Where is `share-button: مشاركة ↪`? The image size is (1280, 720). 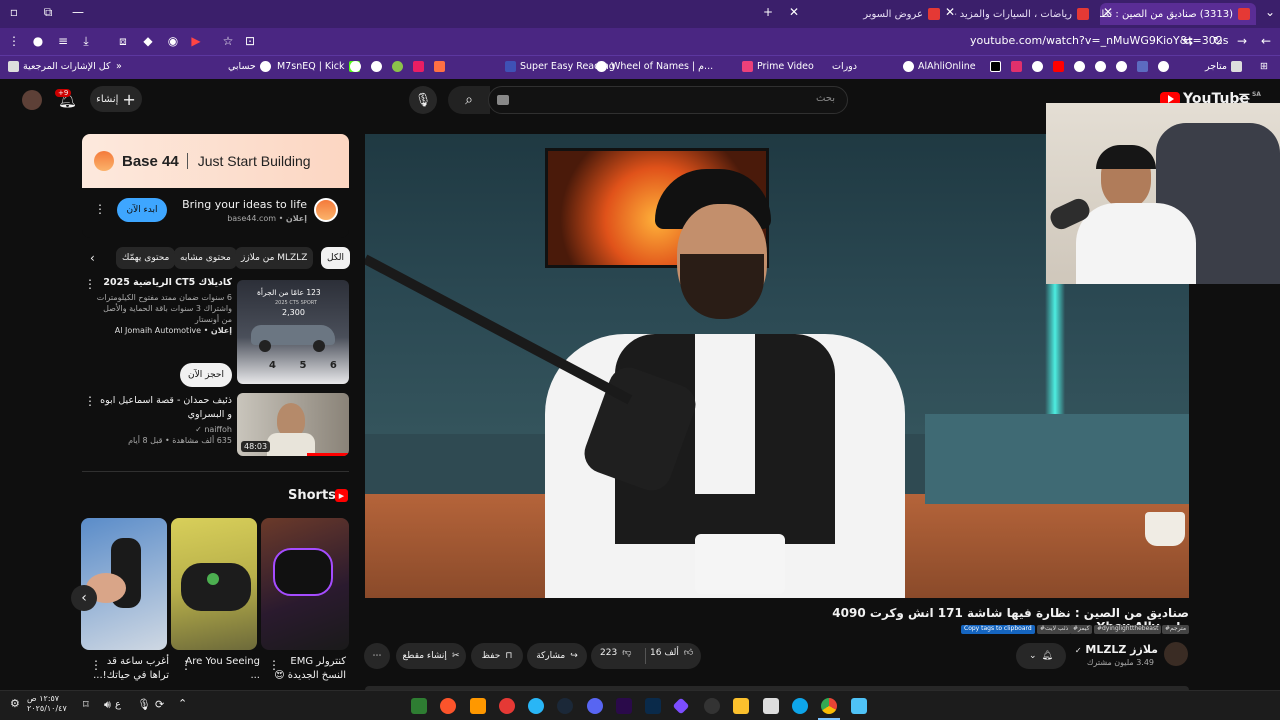
share-button: مشاركة ↪ is located at coordinates (557, 656).